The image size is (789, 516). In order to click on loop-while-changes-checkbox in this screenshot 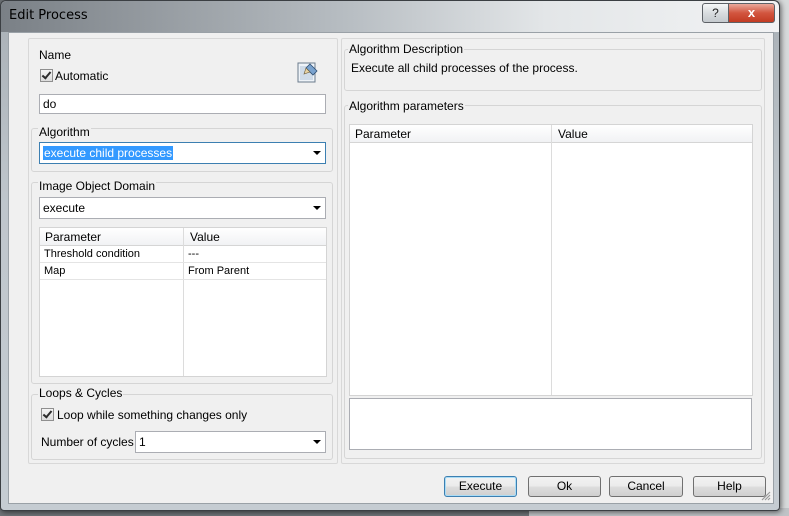, I will do `click(47, 414)`.